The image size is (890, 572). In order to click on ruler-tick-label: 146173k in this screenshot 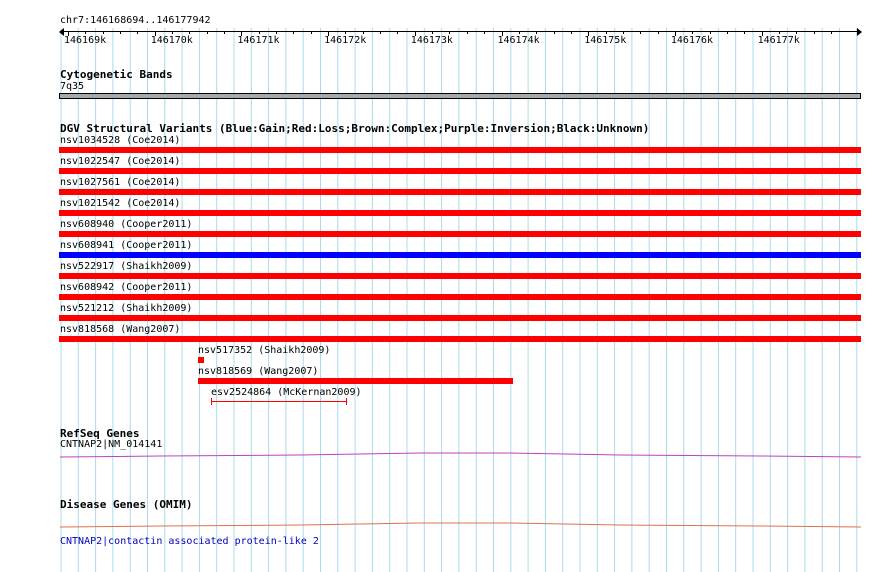, I will do `click(431, 40)`.